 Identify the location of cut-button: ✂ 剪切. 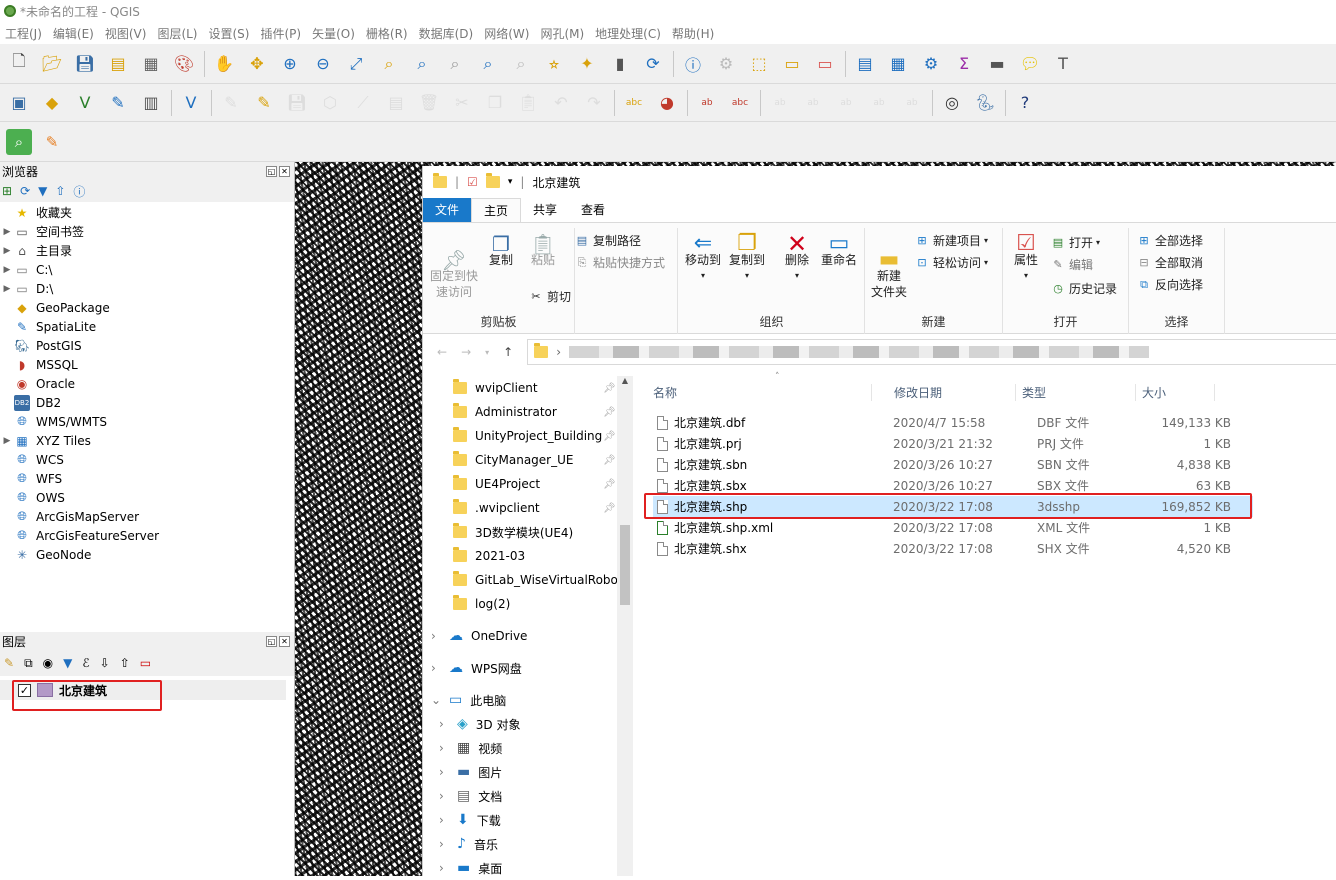
(550, 296).